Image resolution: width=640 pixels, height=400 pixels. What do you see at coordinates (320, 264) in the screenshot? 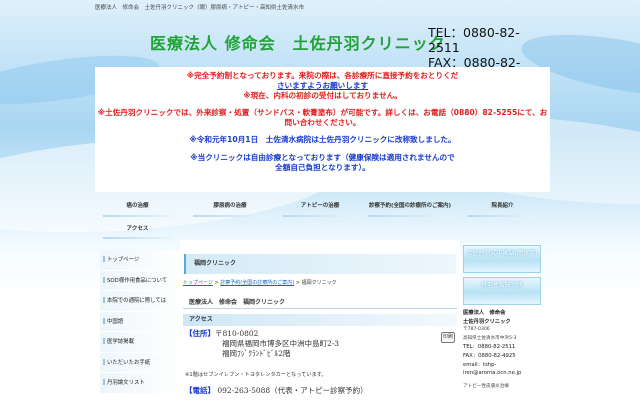
I see `page-title: 福岡クリニック` at bounding box center [320, 264].